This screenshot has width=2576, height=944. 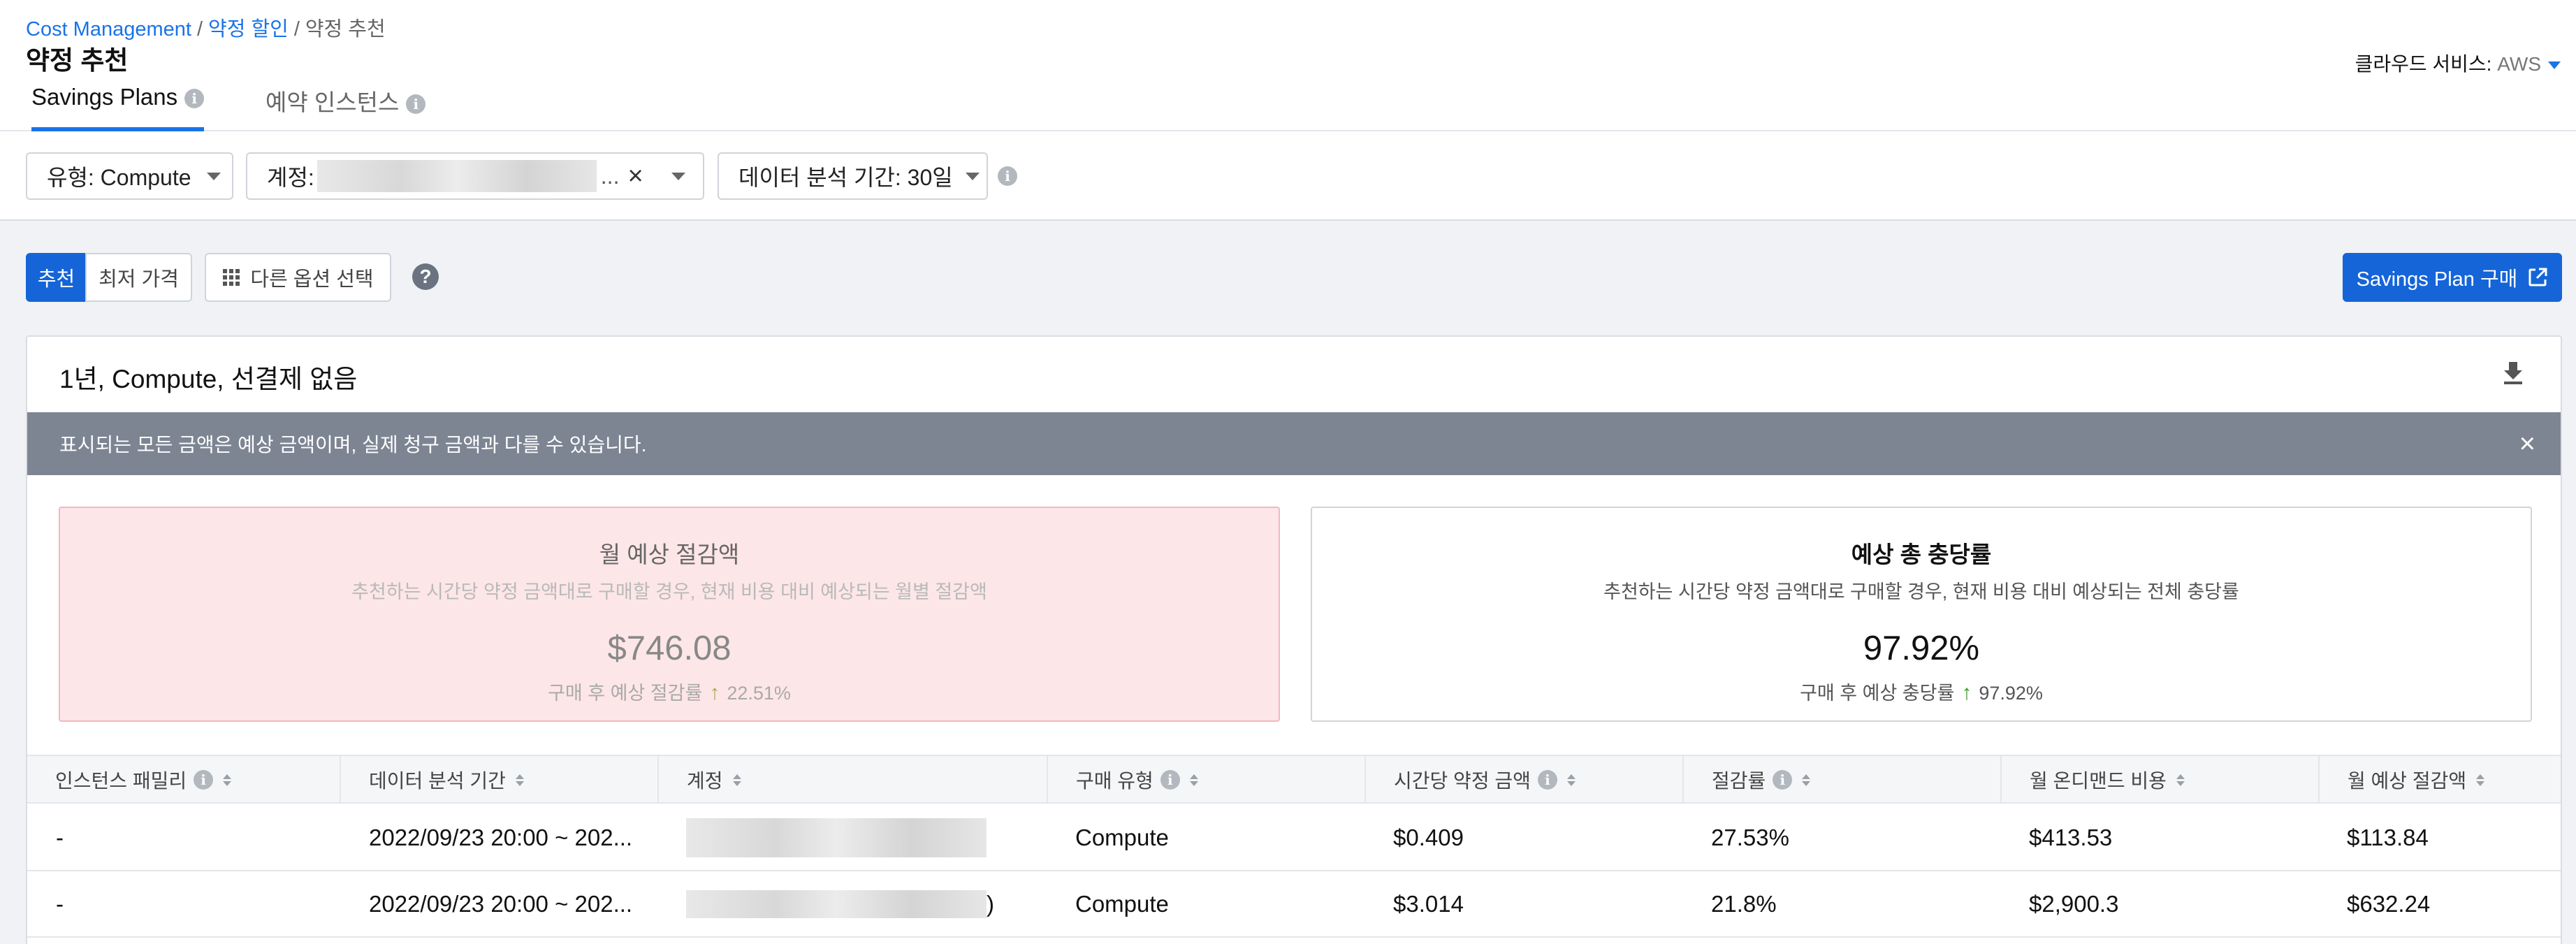 I want to click on column-header-monthly-ondemand: 월 온디맨드 비용, so click(x=2159, y=780).